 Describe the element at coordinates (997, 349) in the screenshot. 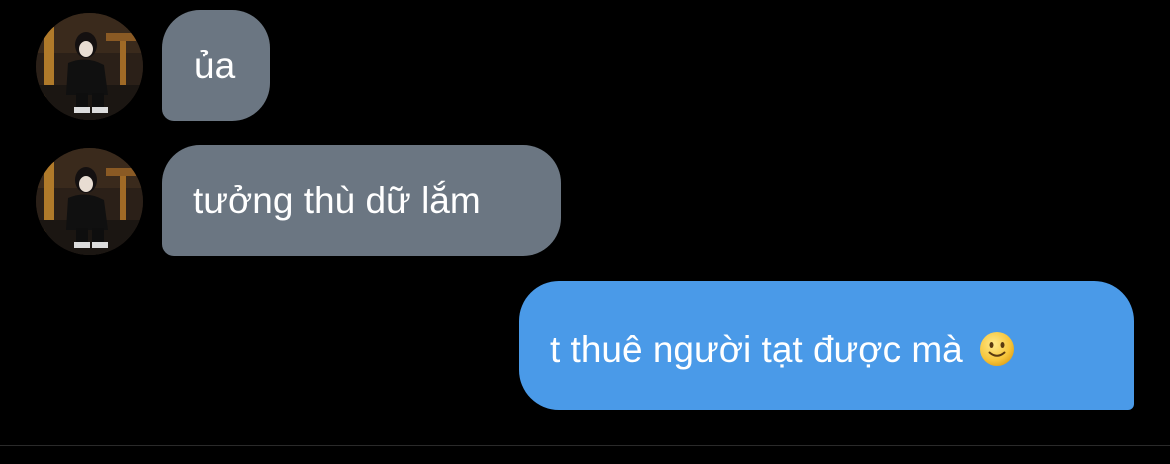

I see `slightly-smiling-face-icon` at that location.